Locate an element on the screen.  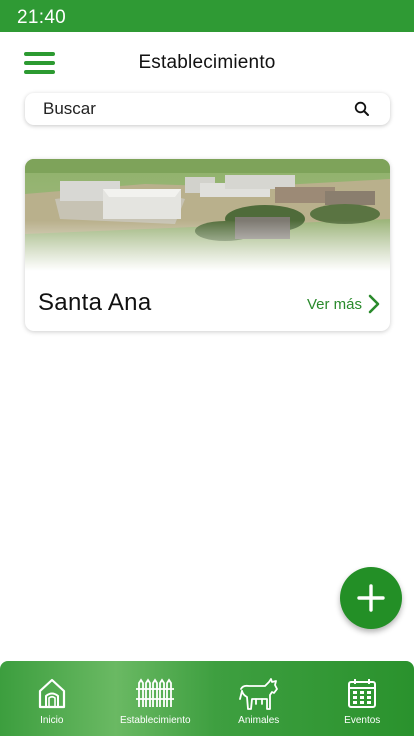
ver-mas-label: Ver más is located at coordinates (334, 304).